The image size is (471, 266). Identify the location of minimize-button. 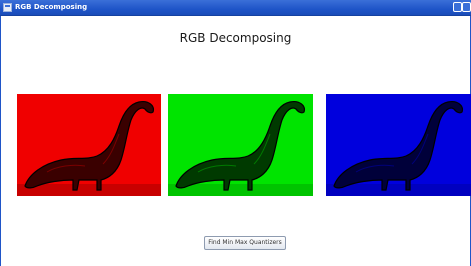
(457, 7).